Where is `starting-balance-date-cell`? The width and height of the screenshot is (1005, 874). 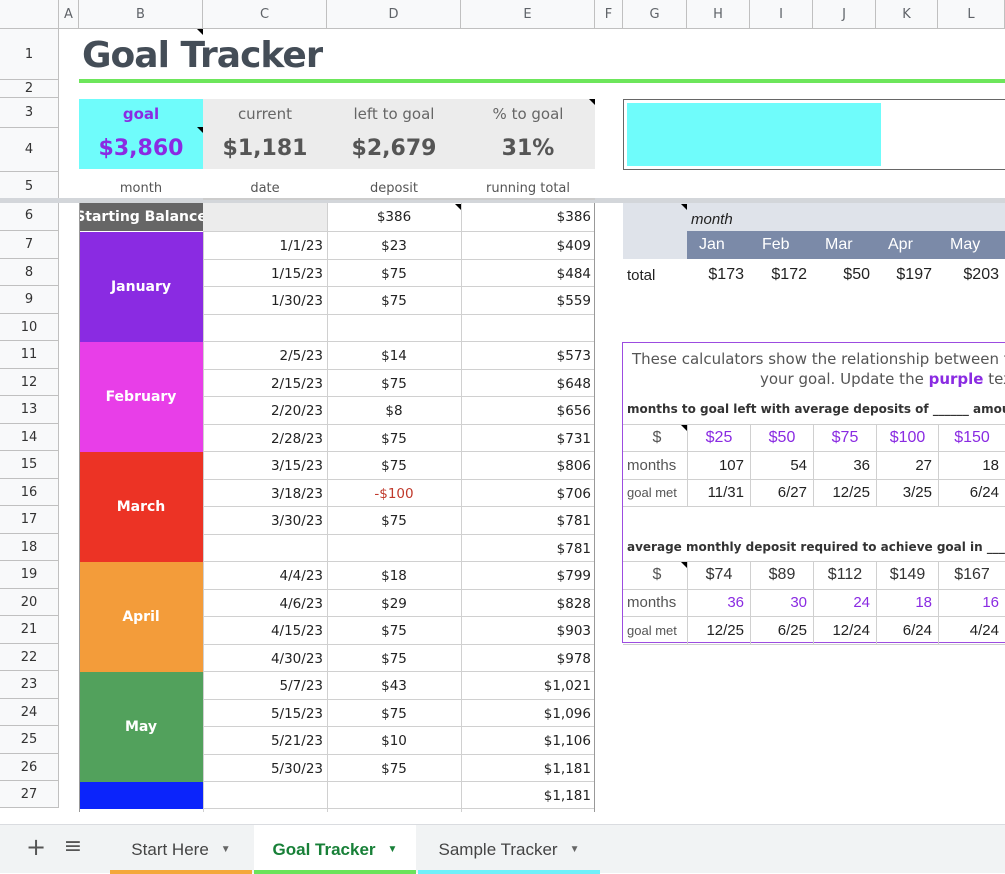 starting-balance-date-cell is located at coordinates (265, 217).